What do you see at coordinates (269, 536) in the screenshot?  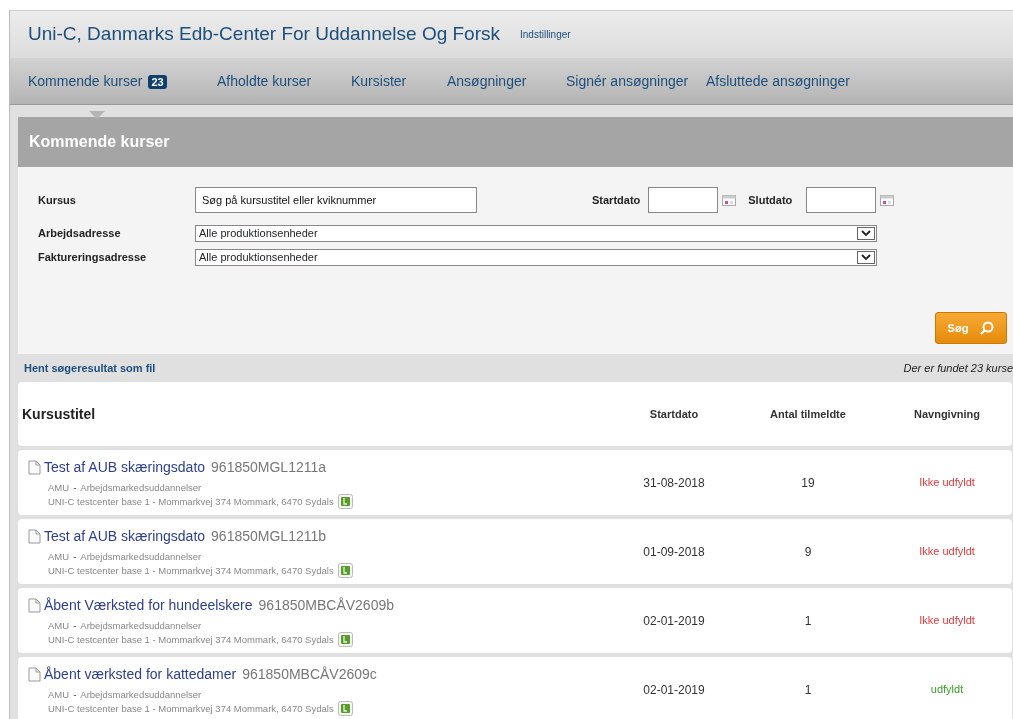 I see `course-code: 961850MGL1211b` at bounding box center [269, 536].